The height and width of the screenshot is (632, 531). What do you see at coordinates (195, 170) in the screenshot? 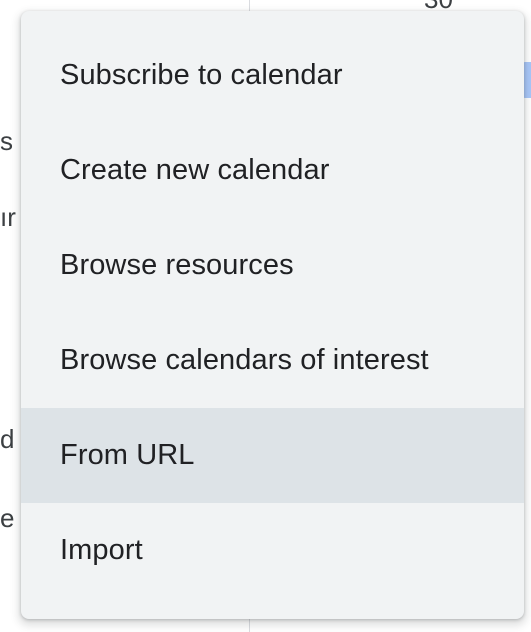
I see `menu-item-label: Create new calendar` at bounding box center [195, 170].